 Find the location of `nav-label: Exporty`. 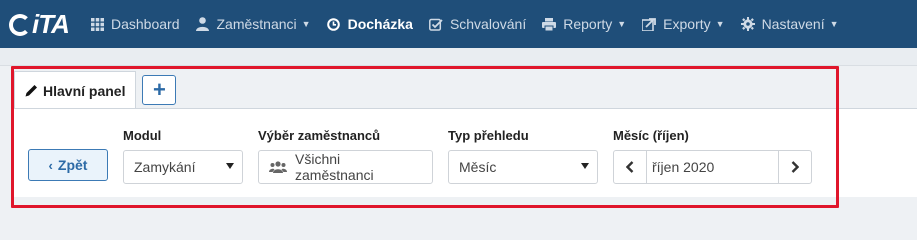

nav-label: Exporty is located at coordinates (687, 24).